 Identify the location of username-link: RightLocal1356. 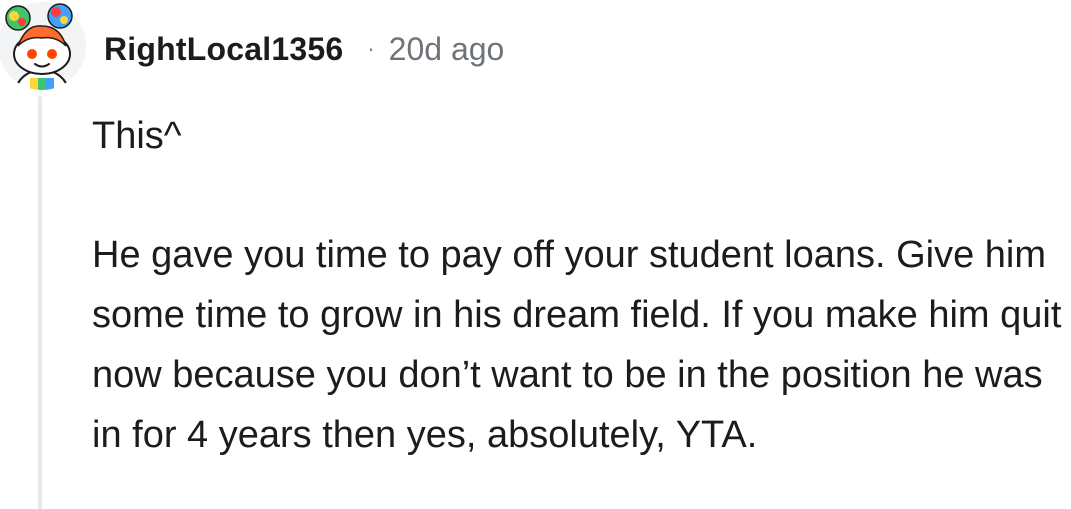
(223, 49).